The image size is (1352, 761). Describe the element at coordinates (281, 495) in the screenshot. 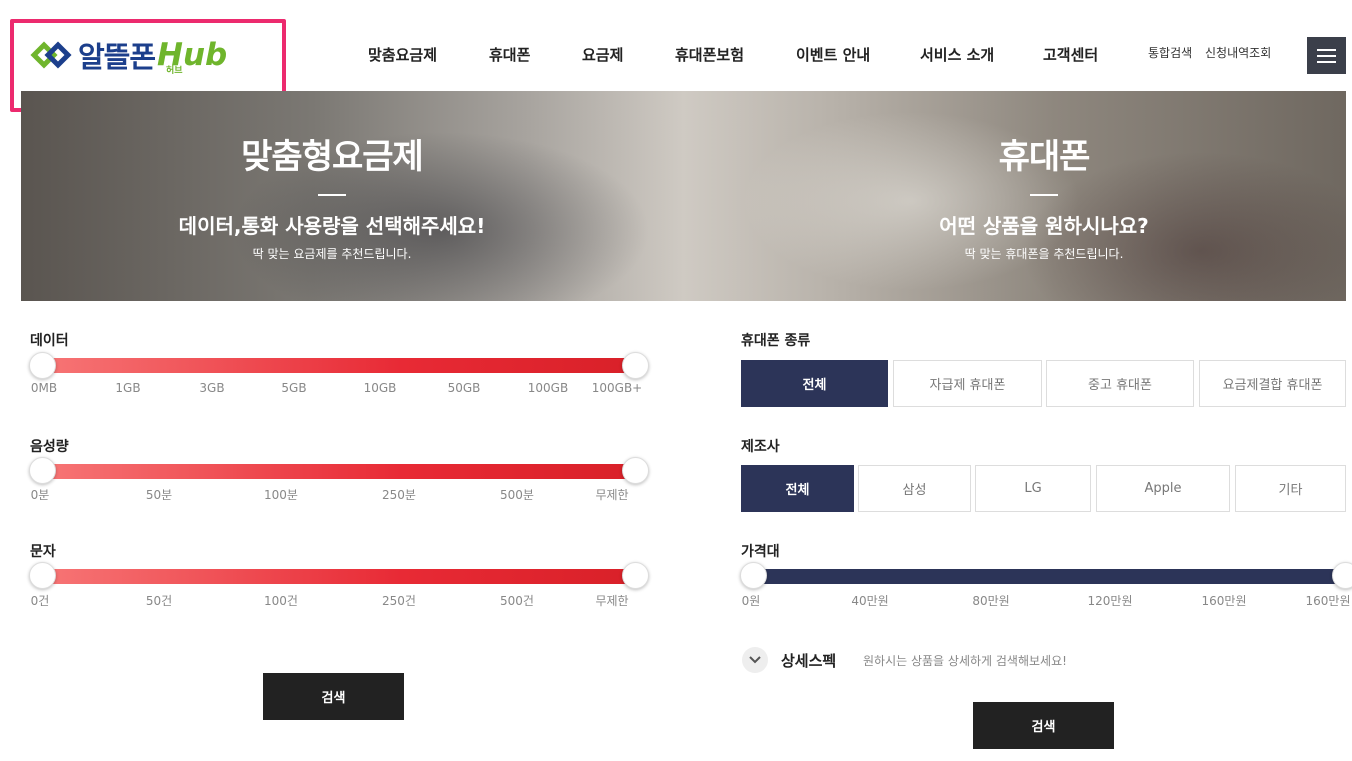

I see `voice-tick-label: 100분` at that location.